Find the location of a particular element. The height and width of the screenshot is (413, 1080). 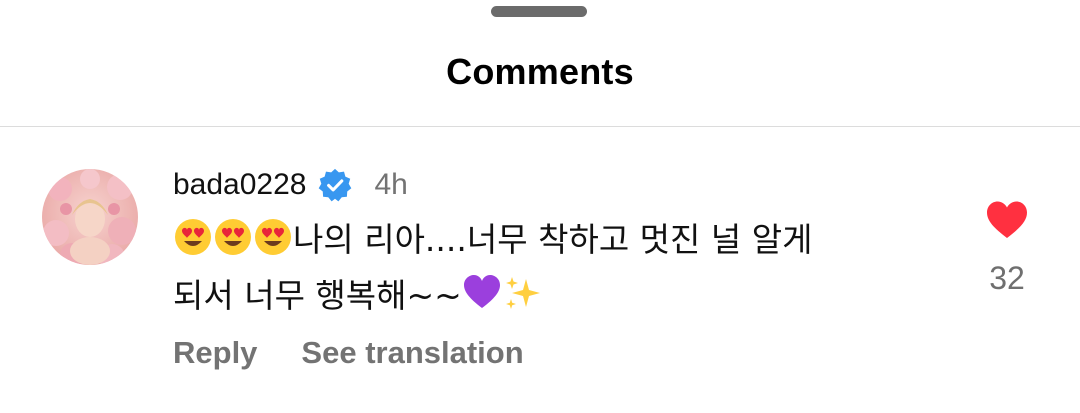

avatar-image is located at coordinates (90, 217).